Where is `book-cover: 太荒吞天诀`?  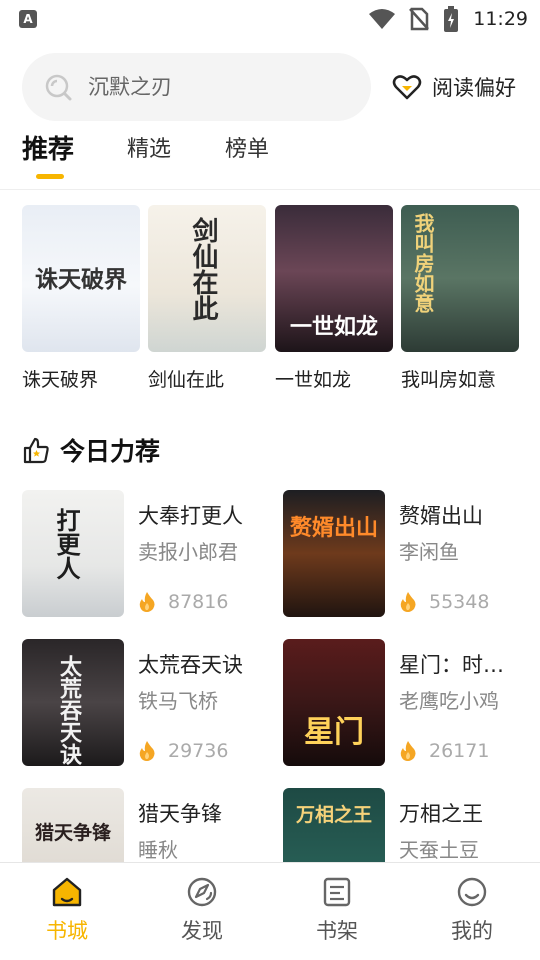 book-cover: 太荒吞天诀 is located at coordinates (73, 702).